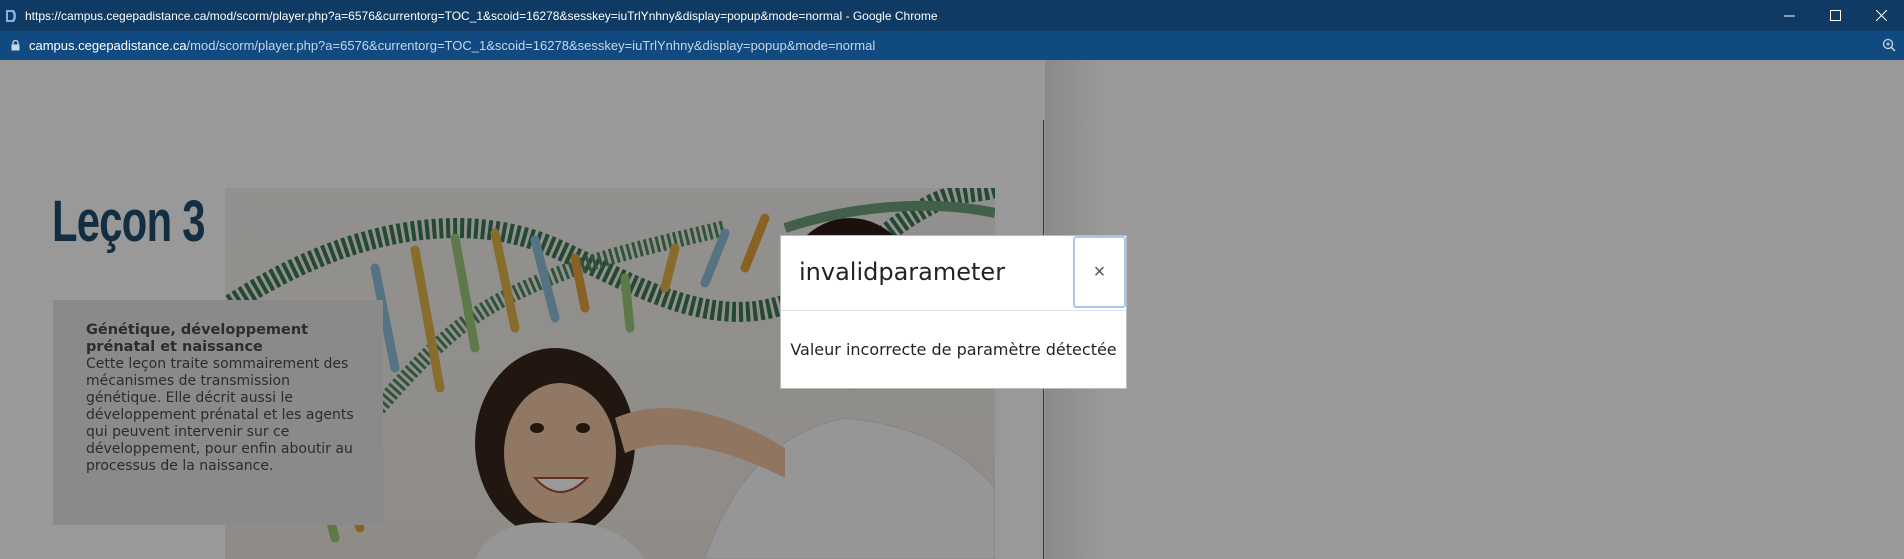 This screenshot has width=1904, height=559. I want to click on close-x-icon: ×, so click(1099, 271).